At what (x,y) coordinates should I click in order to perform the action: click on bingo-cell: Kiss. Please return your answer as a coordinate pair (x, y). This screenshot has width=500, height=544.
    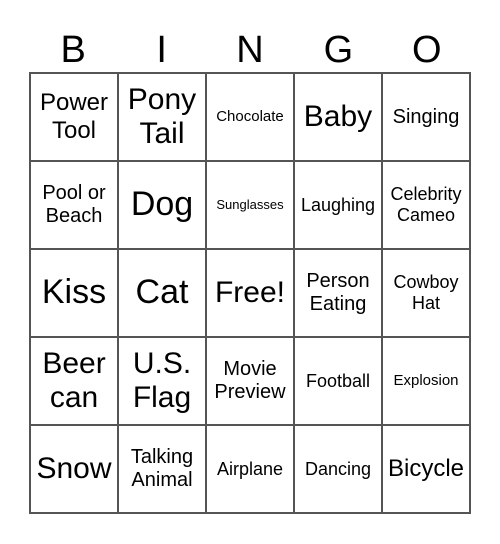
    Looking at the image, I should click on (74, 293).